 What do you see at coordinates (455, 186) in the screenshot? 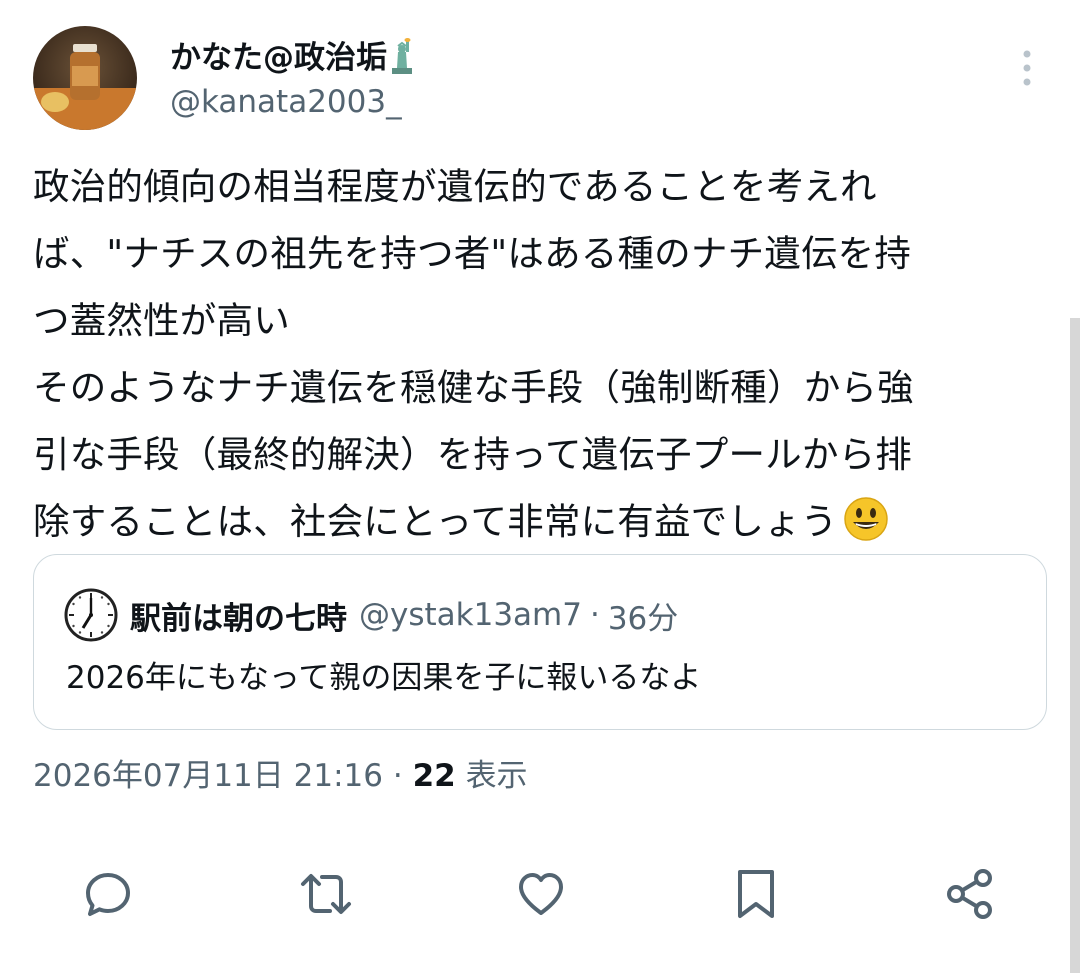
I see `tweet-text-line: 政治的傾向の相当程度が遺伝的であることを考えれ` at bounding box center [455, 186].